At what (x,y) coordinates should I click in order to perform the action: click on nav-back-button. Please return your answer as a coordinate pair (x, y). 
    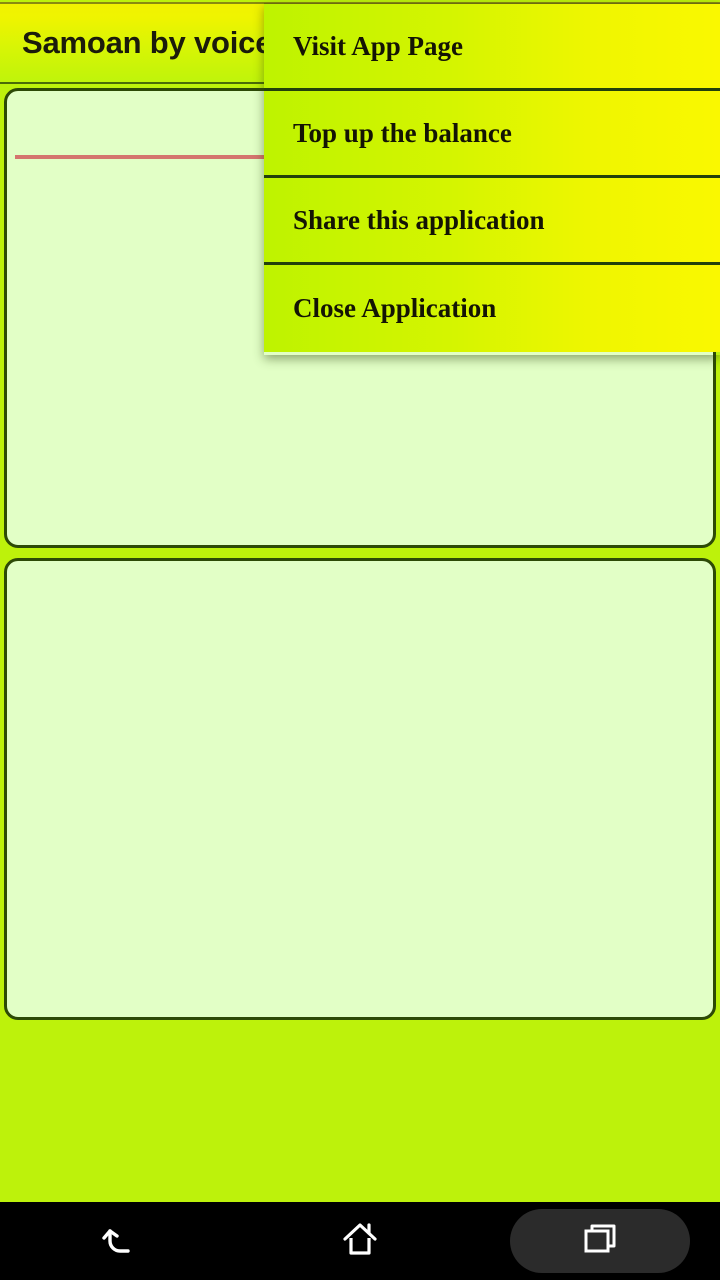
    Looking at the image, I should click on (120, 1241).